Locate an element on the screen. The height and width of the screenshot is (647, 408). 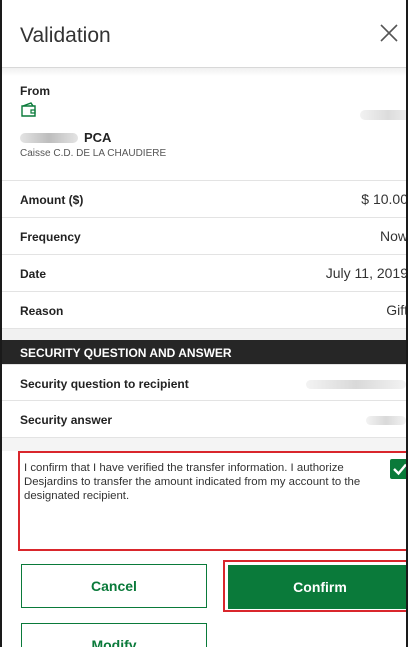
security-heading: SECURITY QUESTION AND ANSWER is located at coordinates (126, 353).